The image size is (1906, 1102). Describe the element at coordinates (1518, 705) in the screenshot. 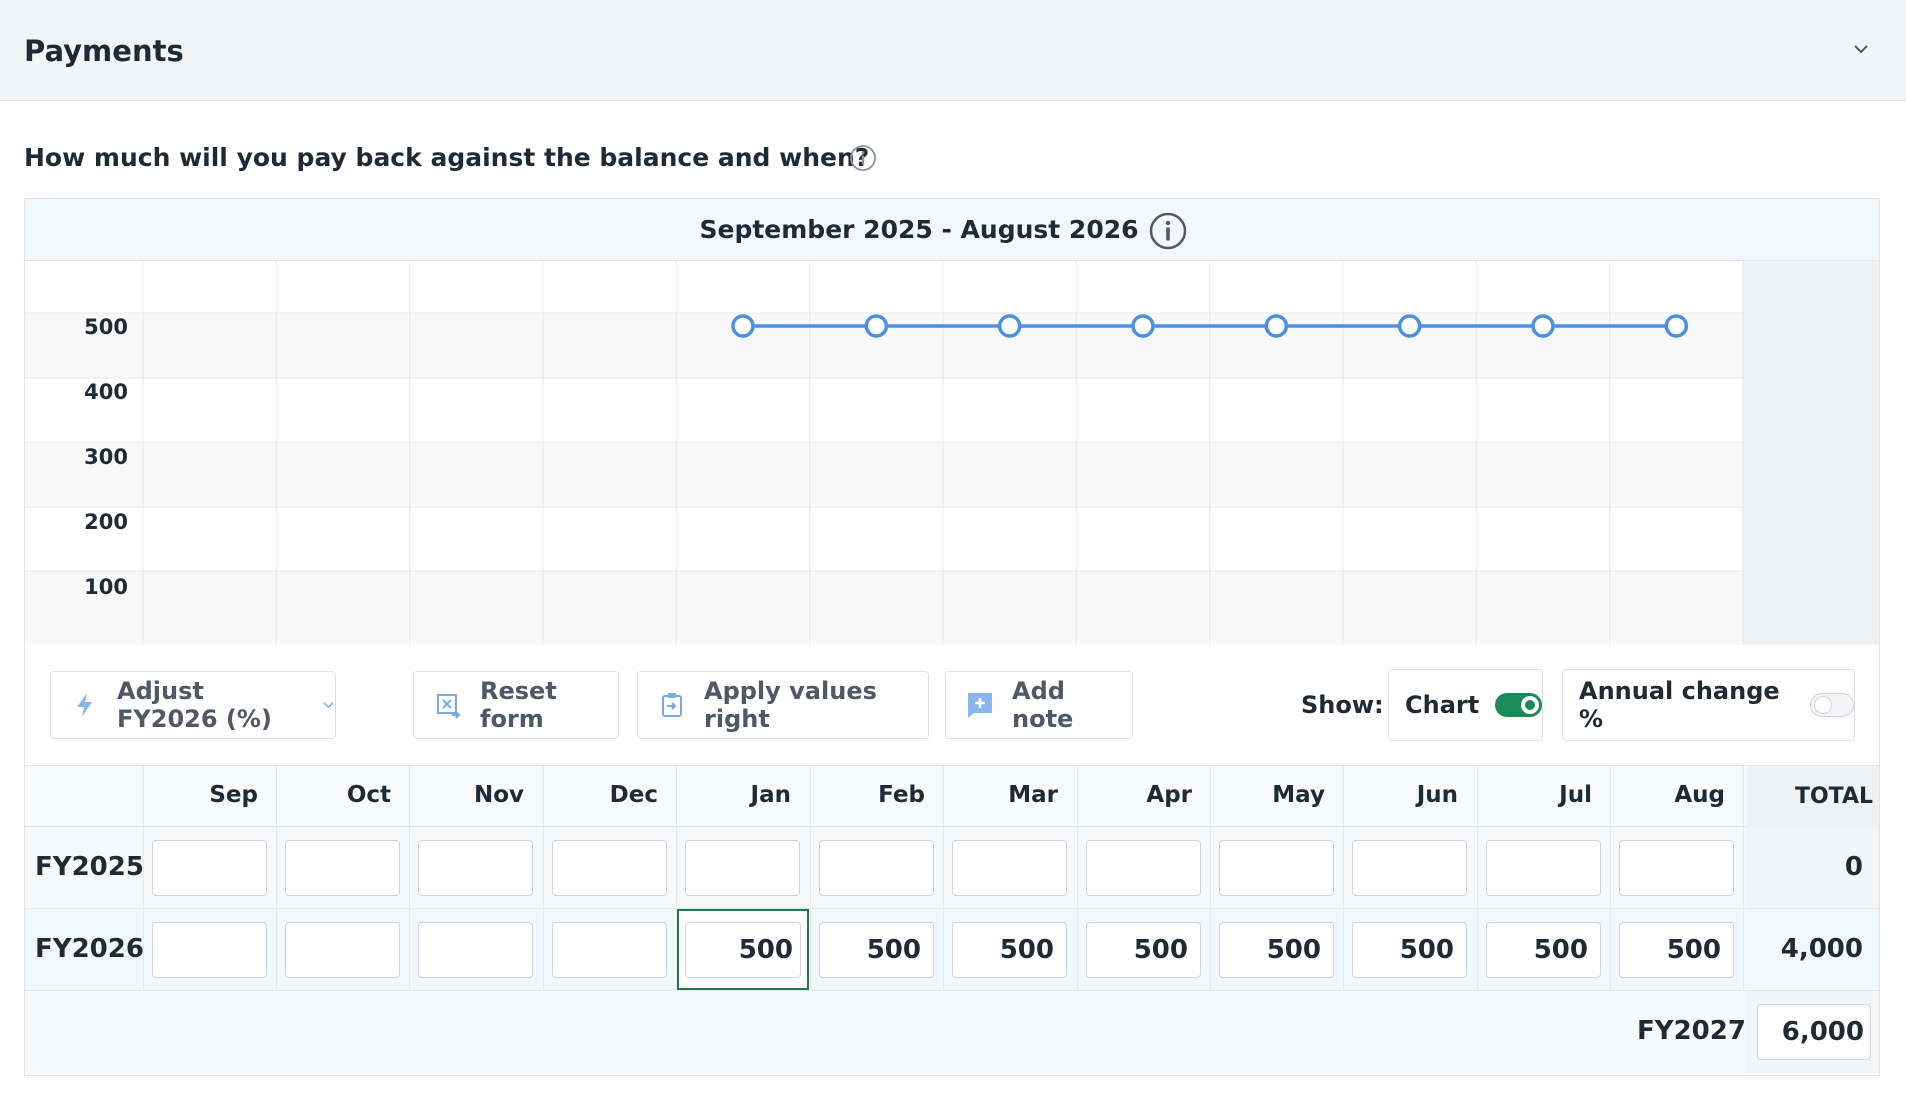

I see `chart-switch` at that location.